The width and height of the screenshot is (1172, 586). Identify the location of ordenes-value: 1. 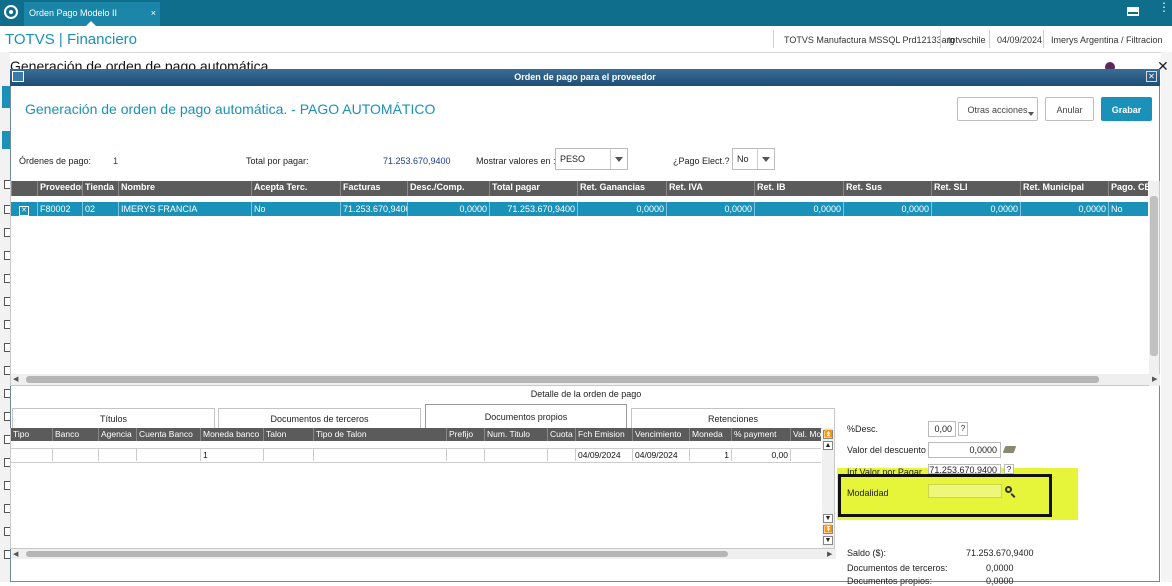
(116, 161).